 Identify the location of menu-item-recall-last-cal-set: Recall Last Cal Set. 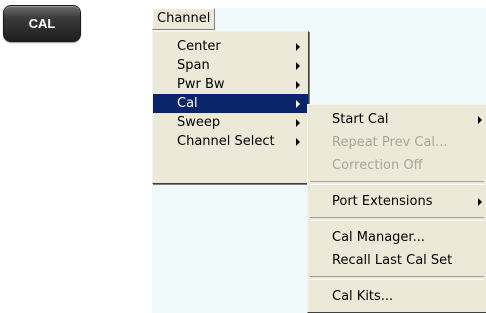
(397, 260).